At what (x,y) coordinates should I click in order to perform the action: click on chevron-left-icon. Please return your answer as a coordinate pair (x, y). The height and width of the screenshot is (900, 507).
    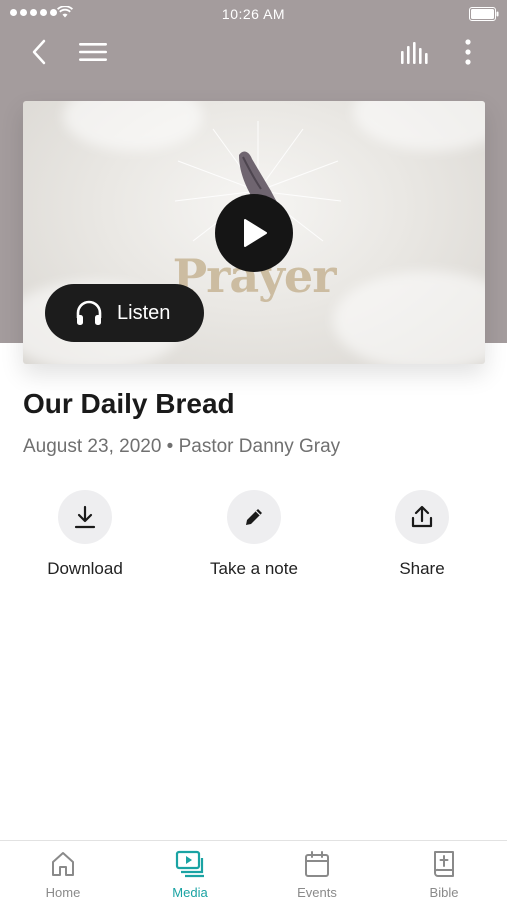
    Looking at the image, I should click on (39, 52).